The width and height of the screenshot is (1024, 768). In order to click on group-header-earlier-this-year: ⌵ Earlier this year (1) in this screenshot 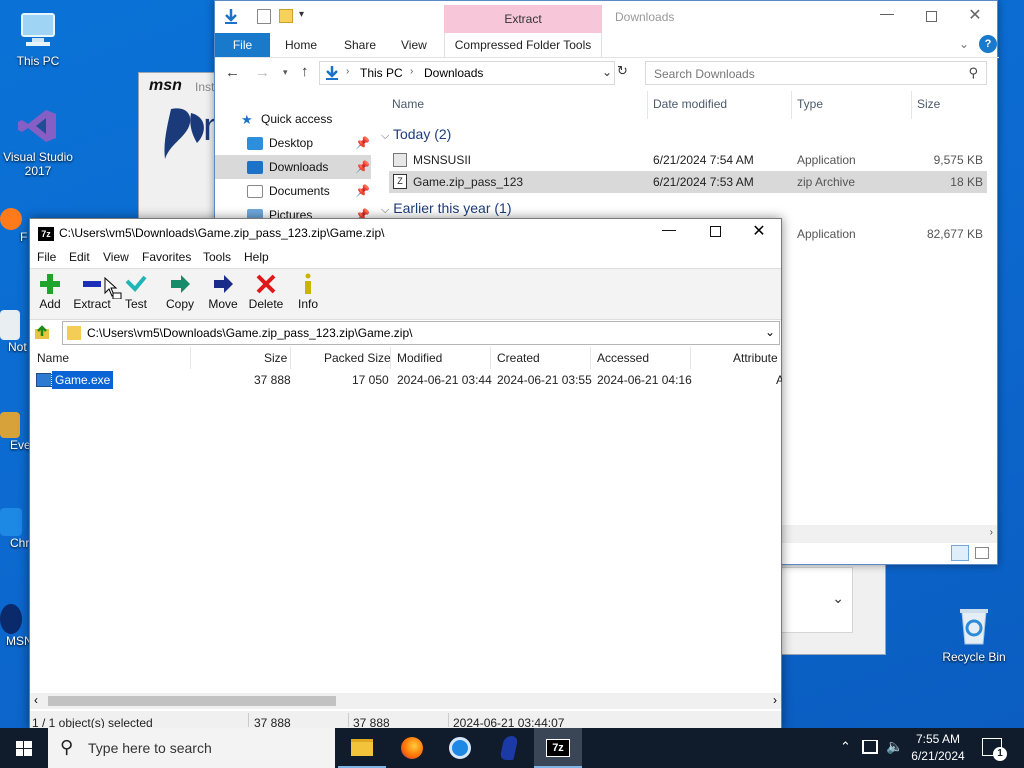, I will do `click(446, 208)`.